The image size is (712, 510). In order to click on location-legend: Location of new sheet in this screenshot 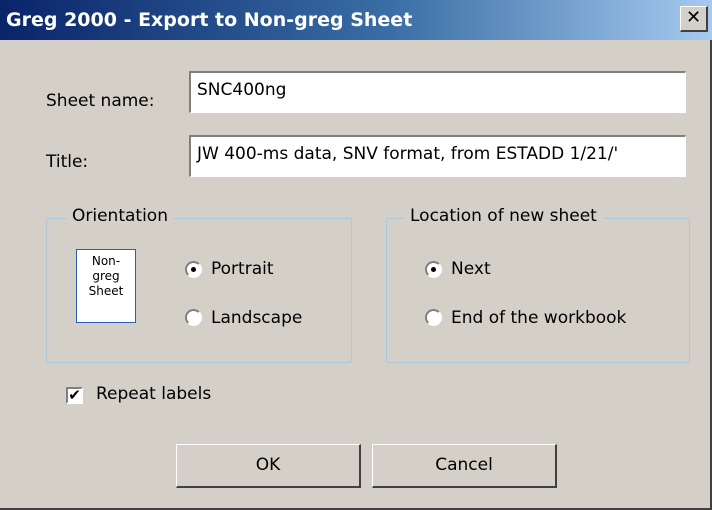, I will do `click(503, 216)`.